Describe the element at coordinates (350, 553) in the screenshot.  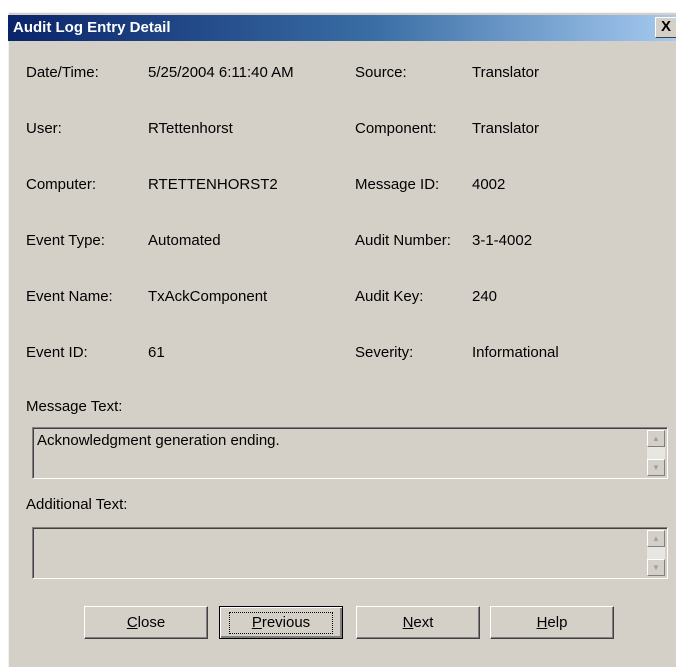
I see `additional-text-box: ▲ ▼` at that location.